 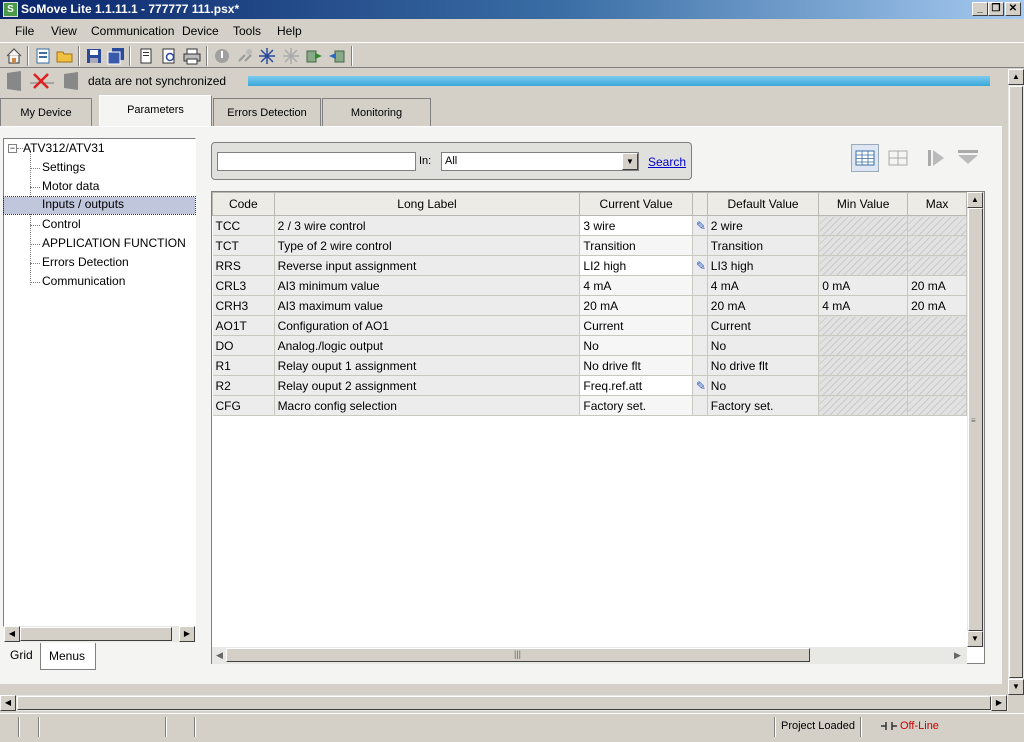 I want to click on print-preview-icon, so click(x=169, y=56).